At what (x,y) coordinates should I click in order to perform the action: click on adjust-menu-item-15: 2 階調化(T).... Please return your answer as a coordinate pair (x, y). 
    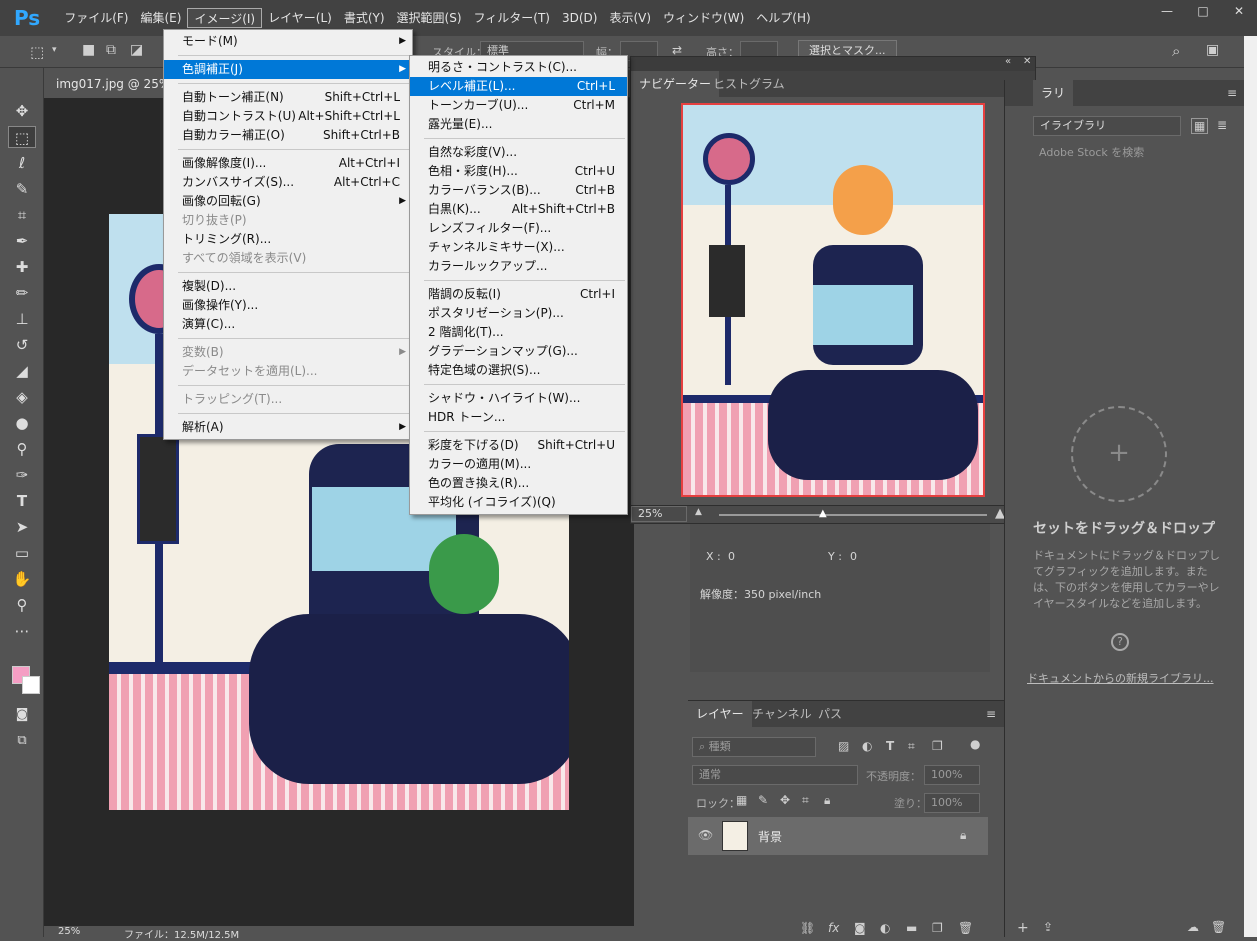
    Looking at the image, I should click on (518, 332).